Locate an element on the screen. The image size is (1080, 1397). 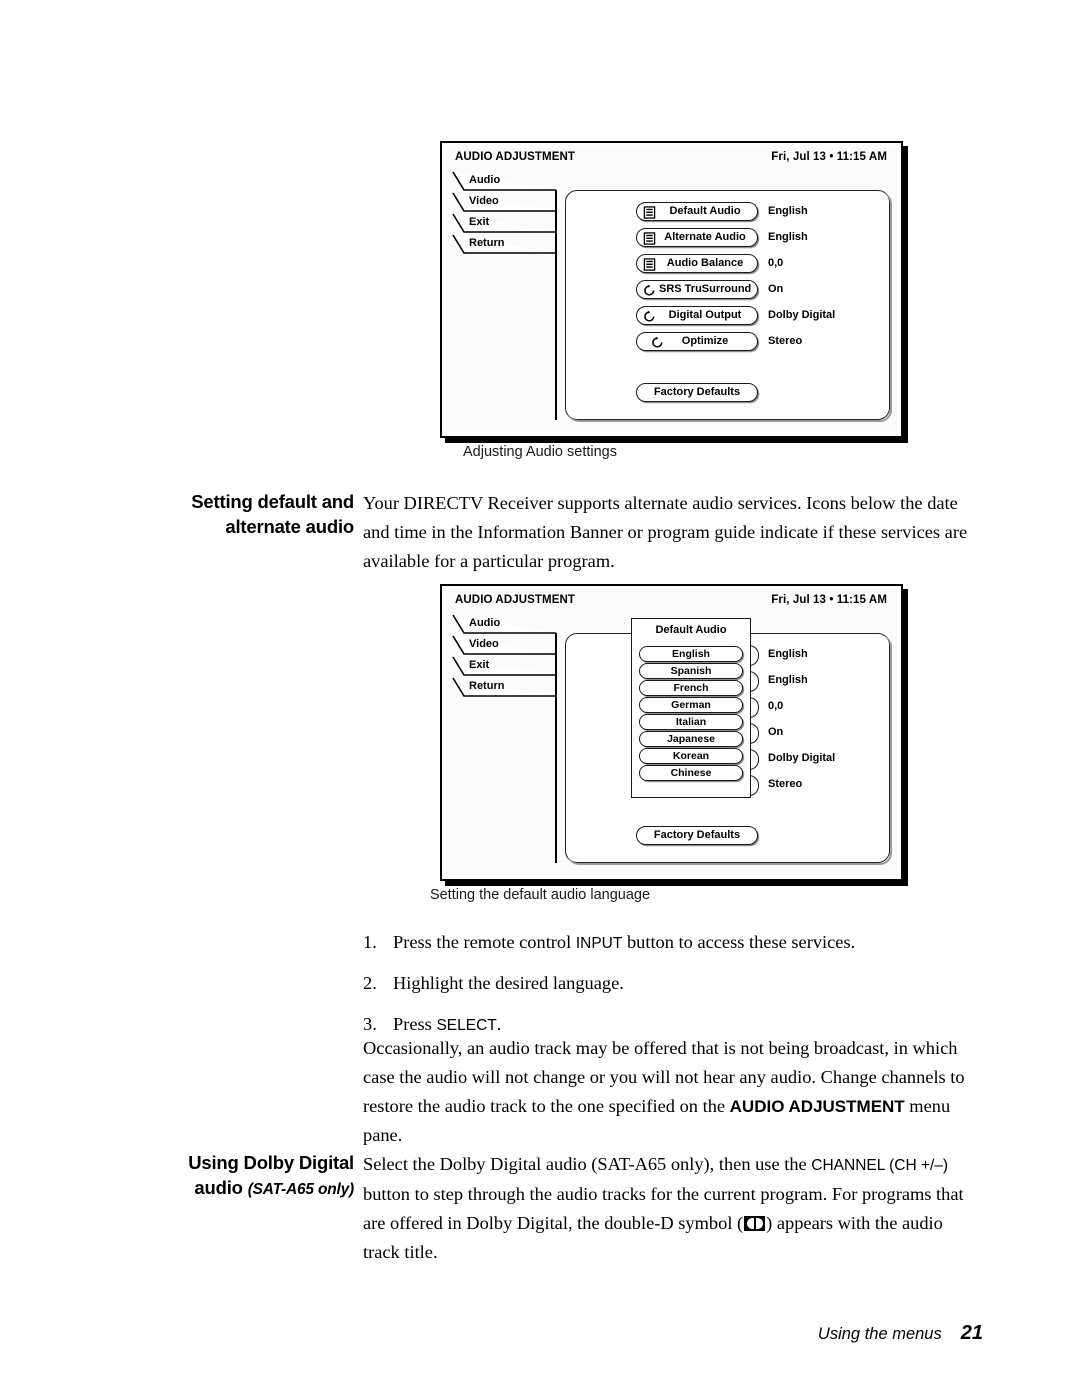
dropdown-option-german: German is located at coordinates (691, 705).